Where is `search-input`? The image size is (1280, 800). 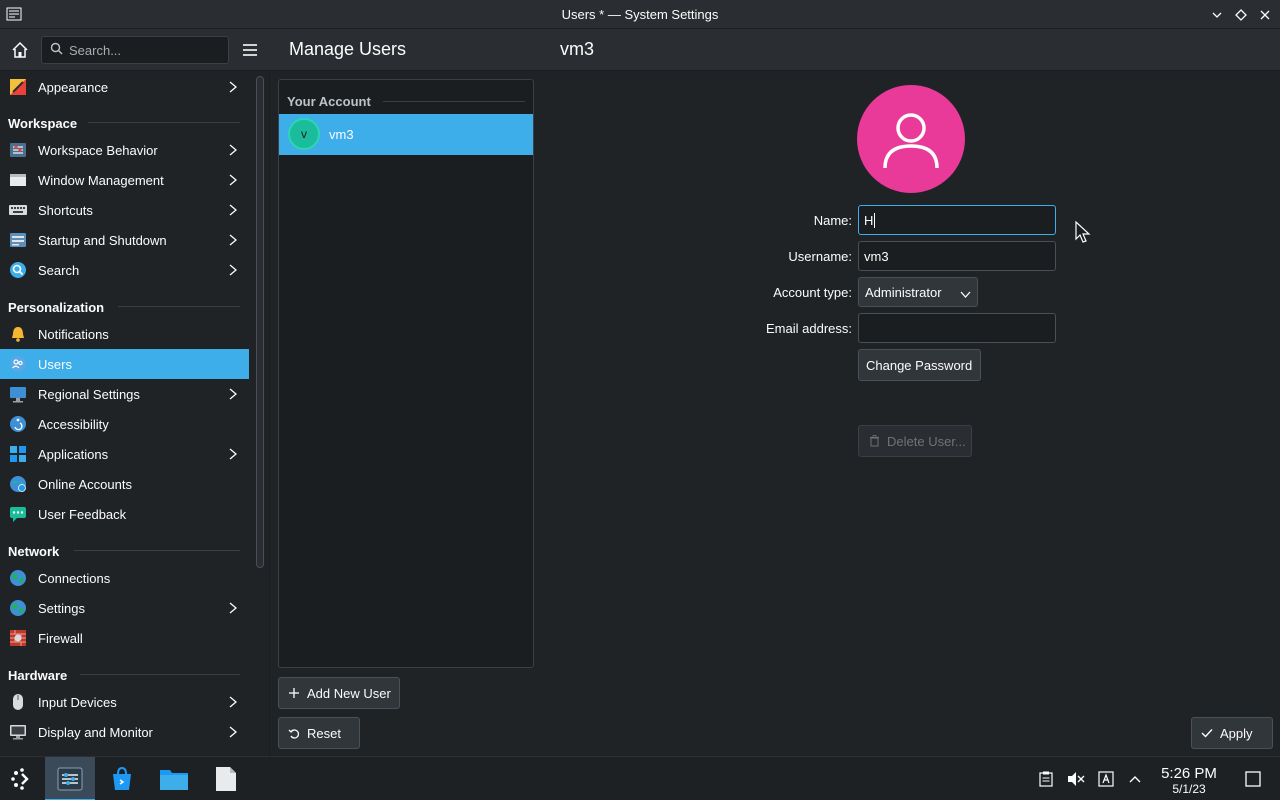 search-input is located at coordinates (144, 50).